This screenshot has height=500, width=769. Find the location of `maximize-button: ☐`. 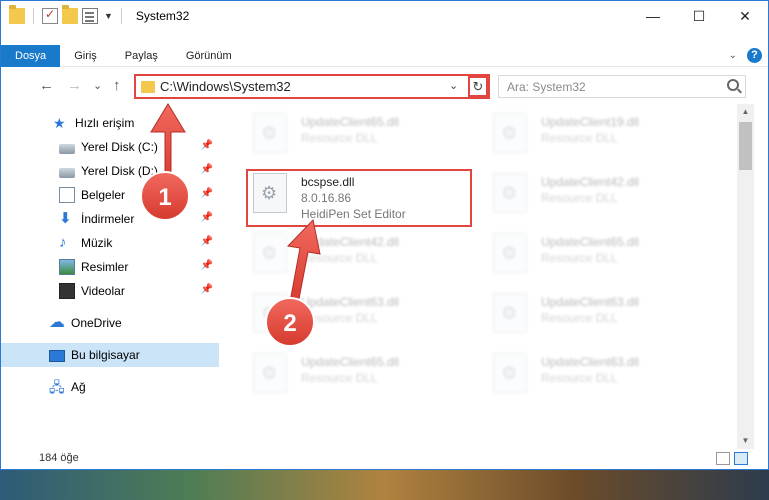

maximize-button: ☐ is located at coordinates (699, 16).